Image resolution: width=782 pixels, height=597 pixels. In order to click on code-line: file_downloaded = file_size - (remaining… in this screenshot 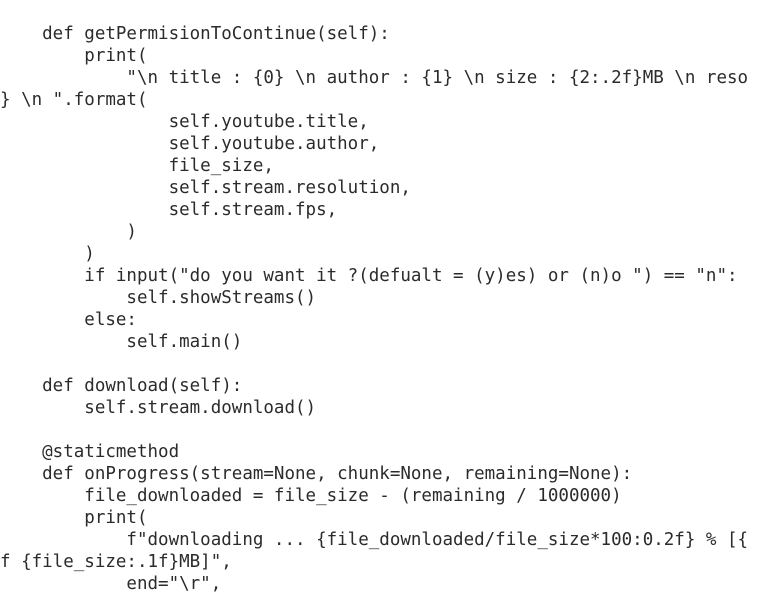, I will do `click(311, 496)`.